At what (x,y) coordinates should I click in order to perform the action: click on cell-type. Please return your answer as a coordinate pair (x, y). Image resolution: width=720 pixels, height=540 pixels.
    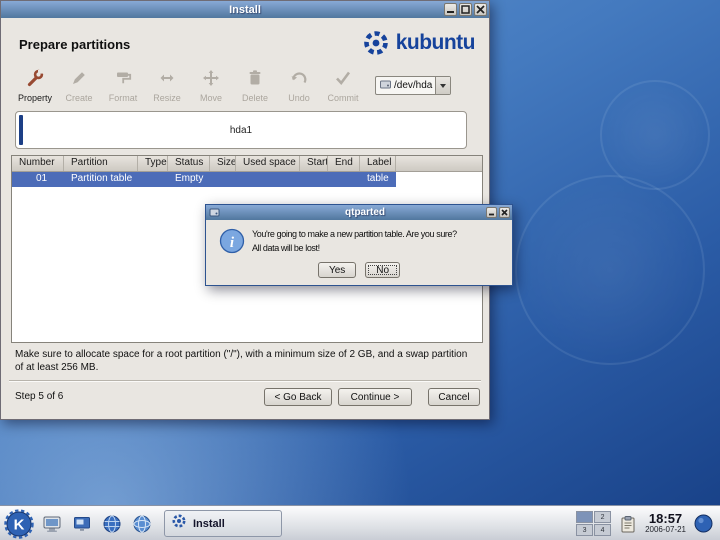
    Looking at the image, I should click on (153, 179).